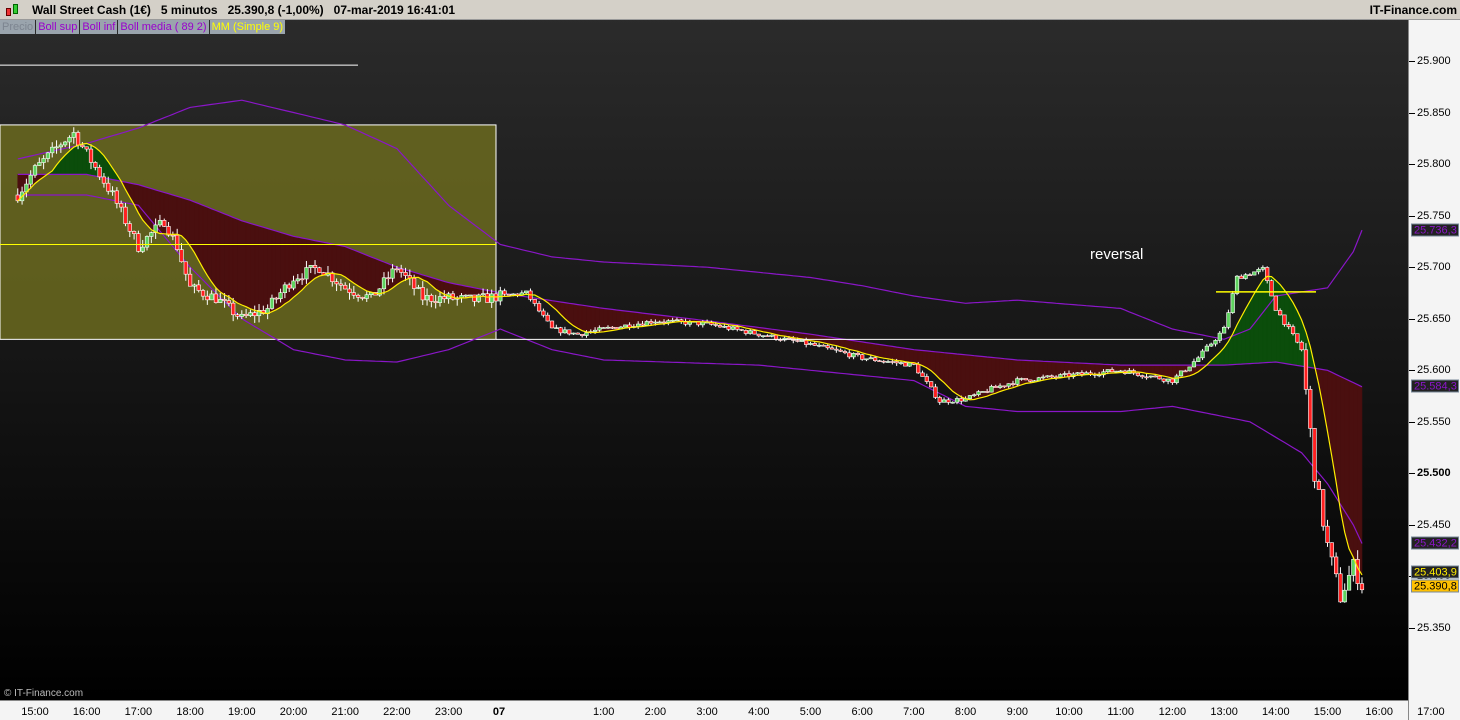 The width and height of the screenshot is (1460, 720). I want to click on legend-item: Boll sup, so click(58, 27).